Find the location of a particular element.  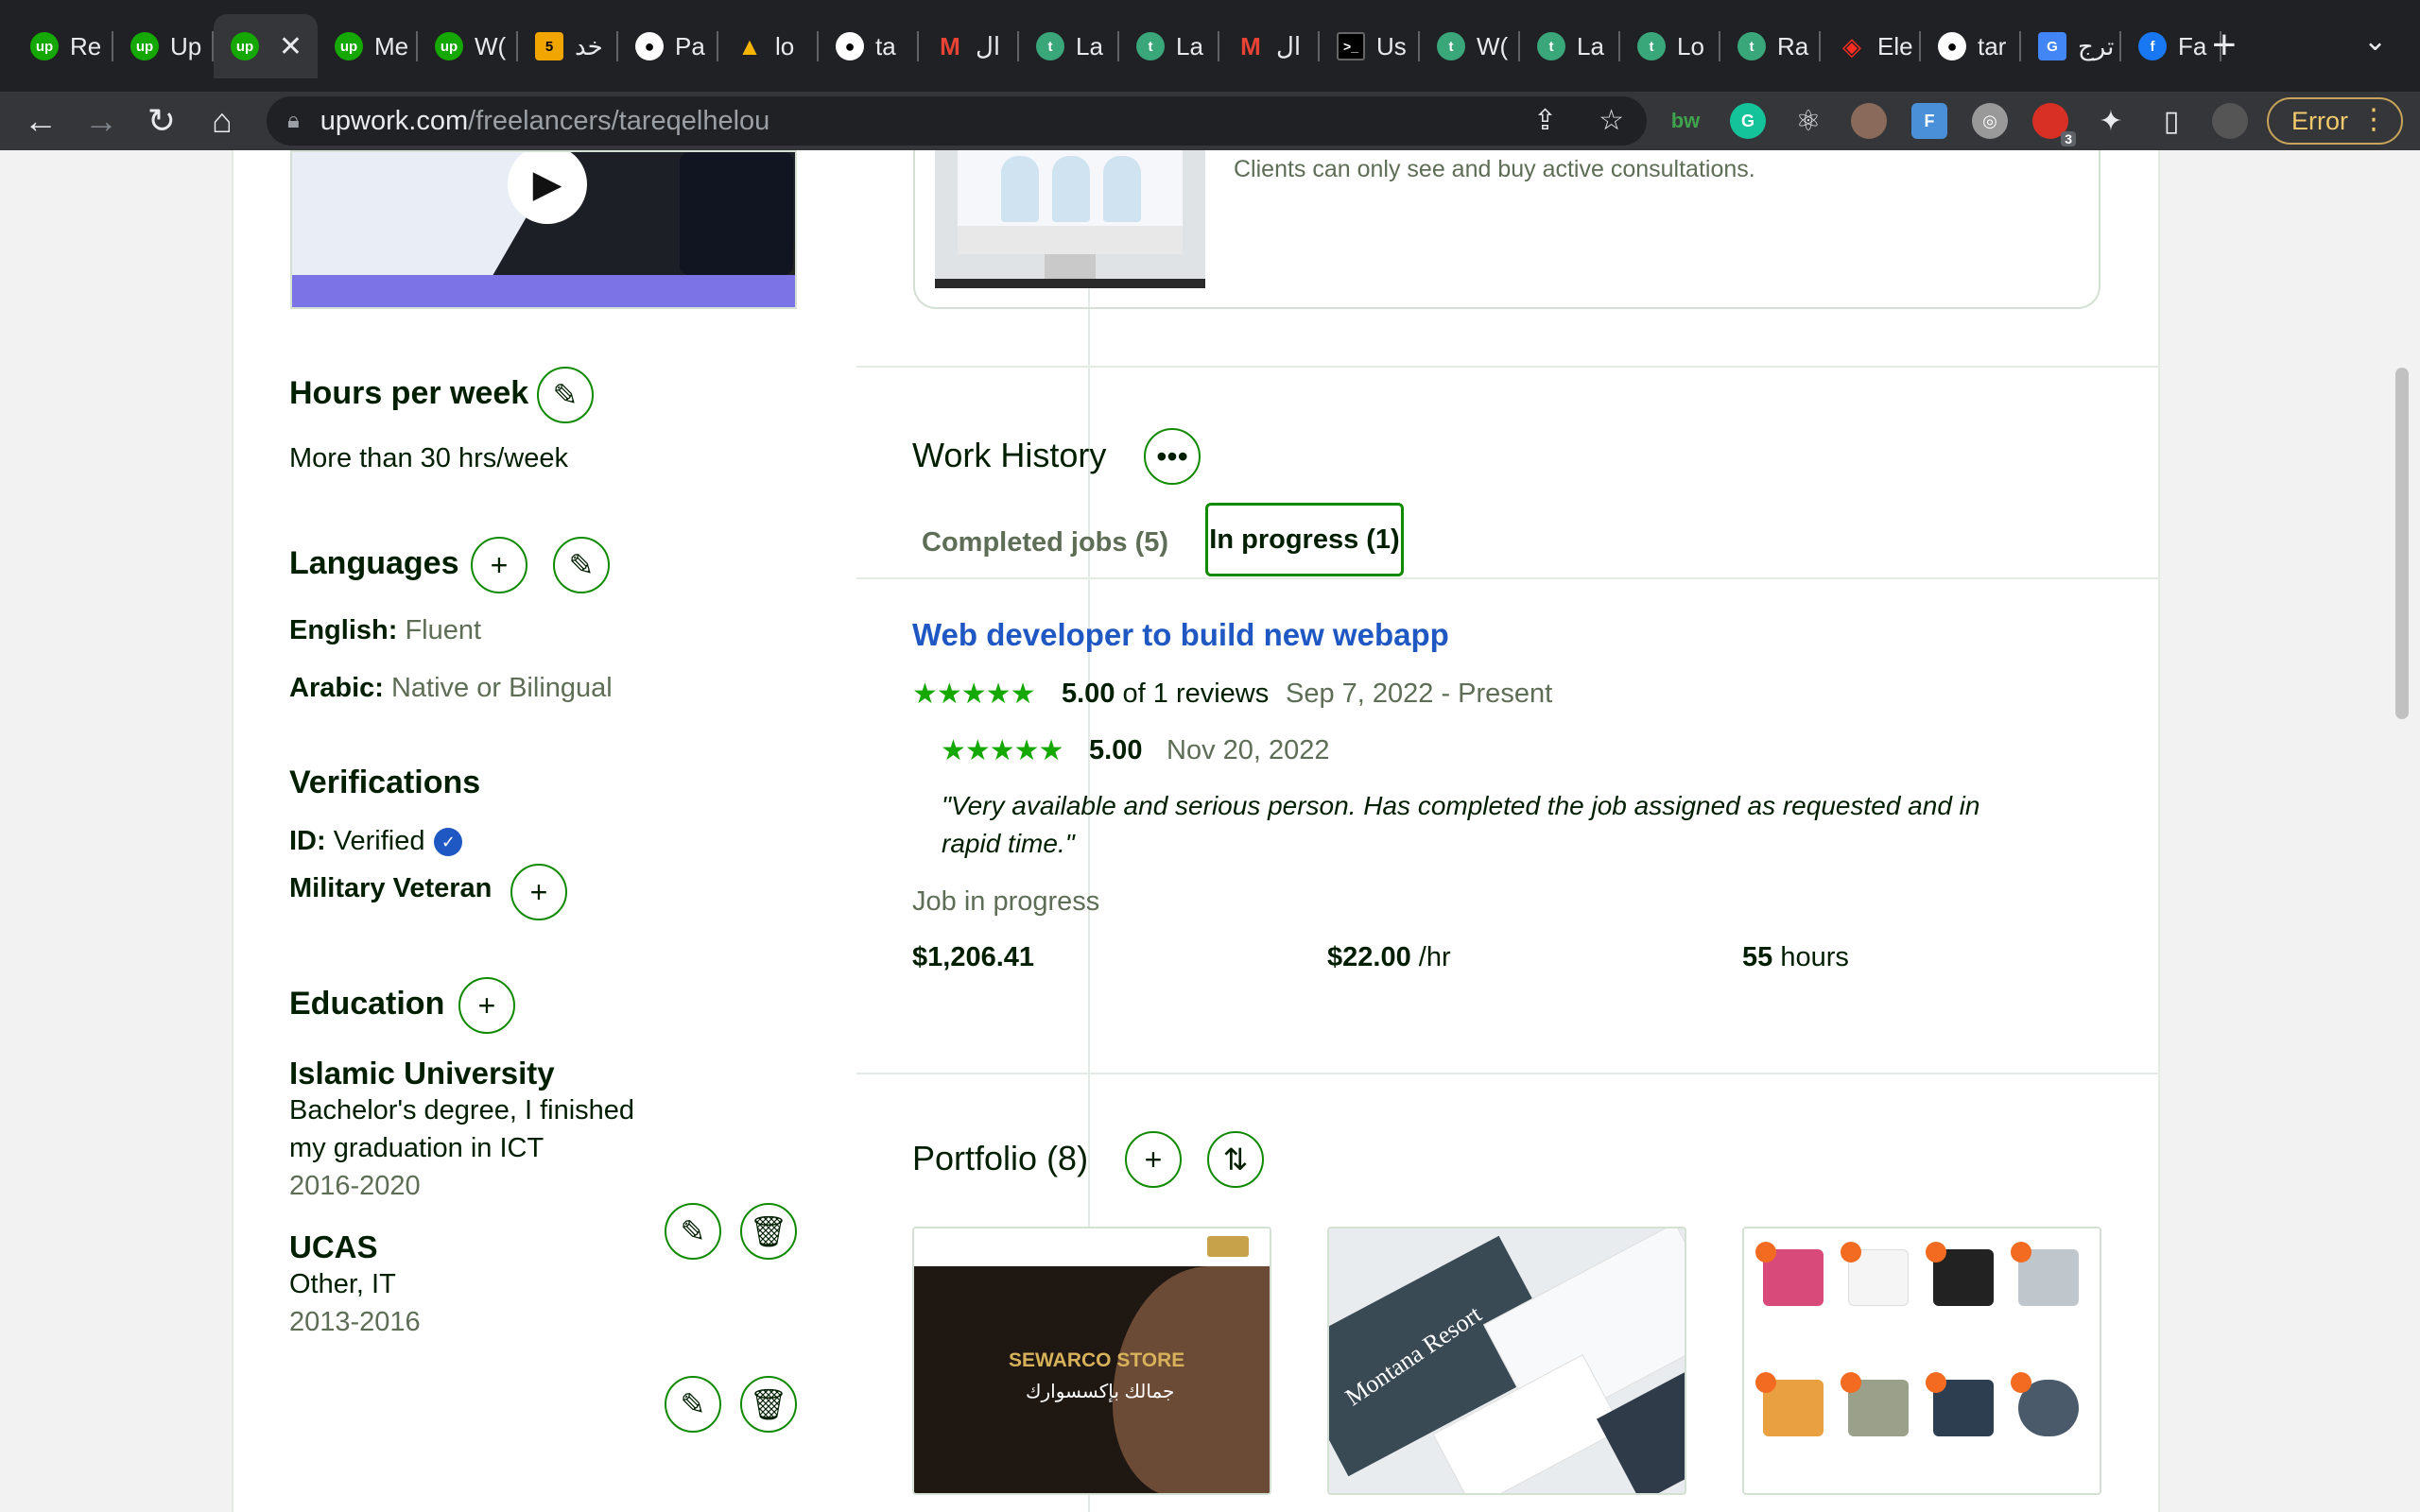

id-label: ID: is located at coordinates (307, 841).